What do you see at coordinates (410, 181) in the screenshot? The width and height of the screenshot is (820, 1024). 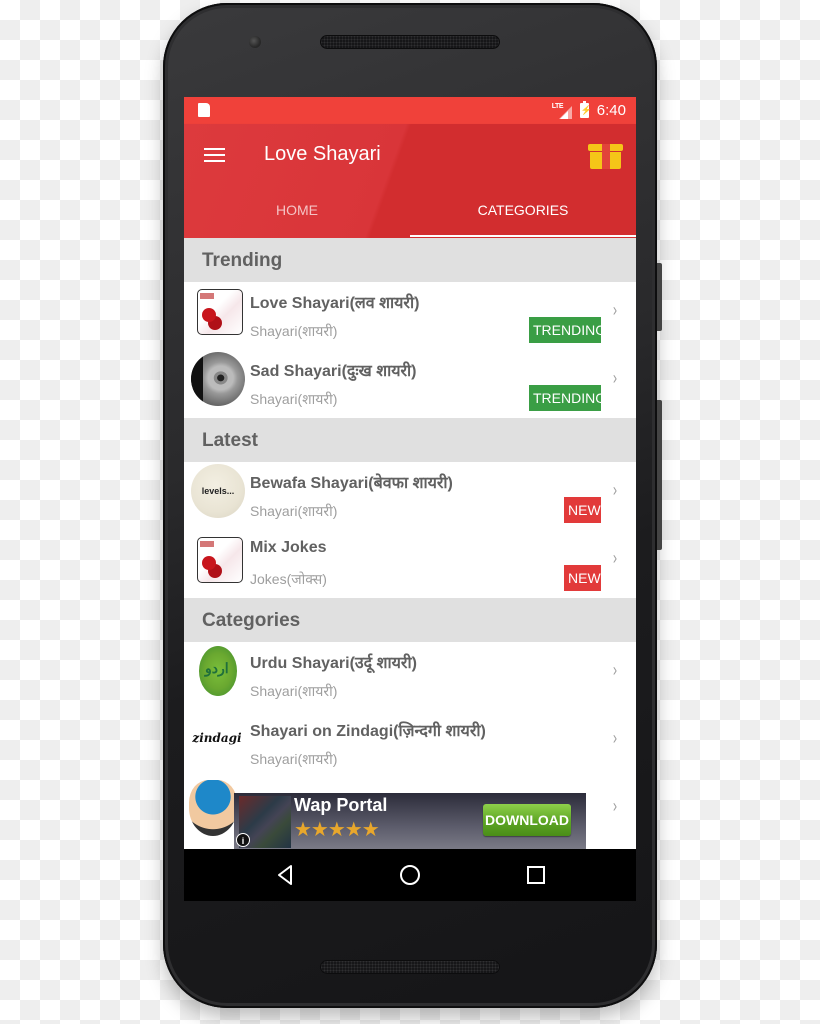 I see `app-bar: Love Shayari HOME CATEGORIES` at bounding box center [410, 181].